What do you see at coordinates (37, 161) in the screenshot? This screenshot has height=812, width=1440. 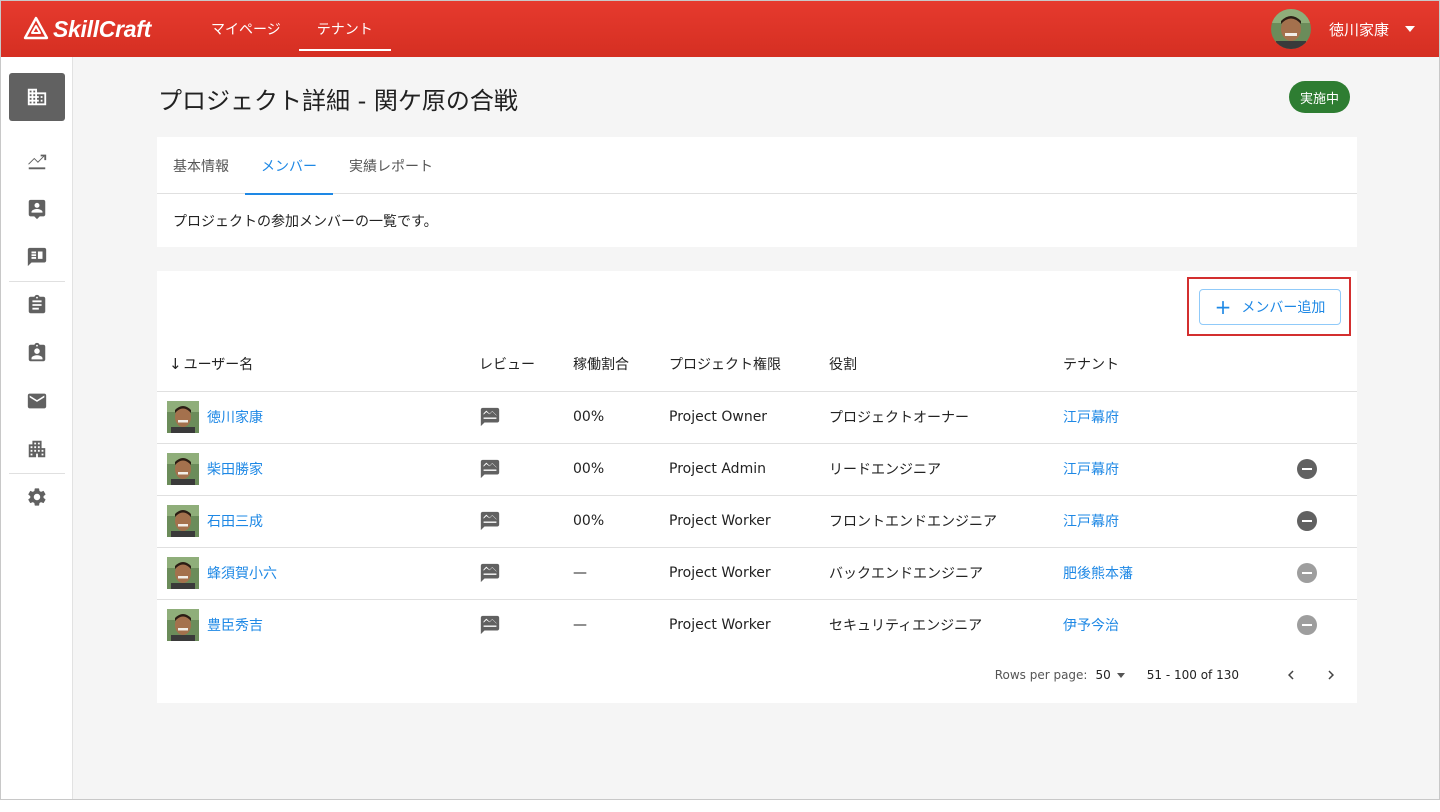 I see `sidebar-item-trends` at bounding box center [37, 161].